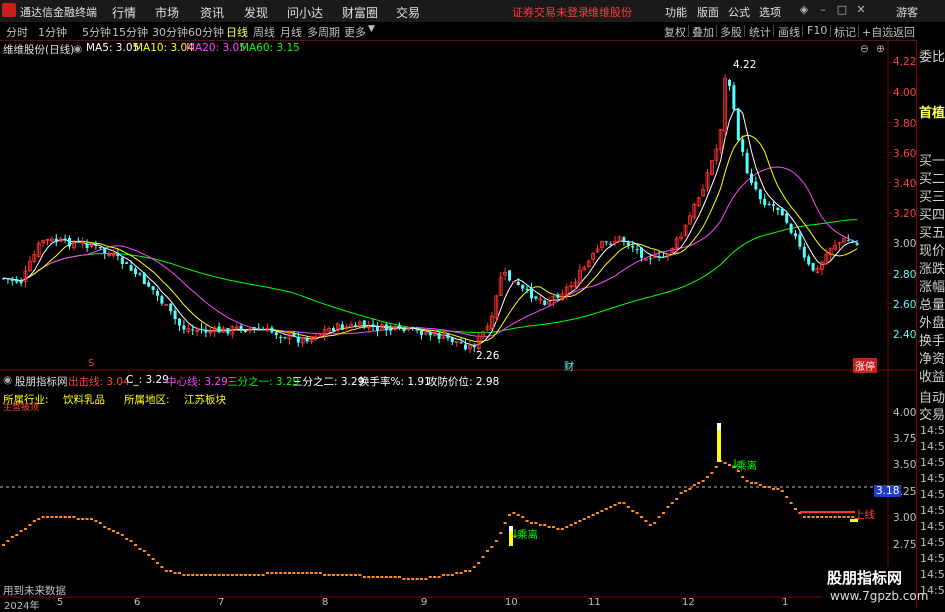 This screenshot has width=945, height=612. Describe the element at coordinates (305, 12) in the screenshot. I see `menu-ask: 问小达` at that location.